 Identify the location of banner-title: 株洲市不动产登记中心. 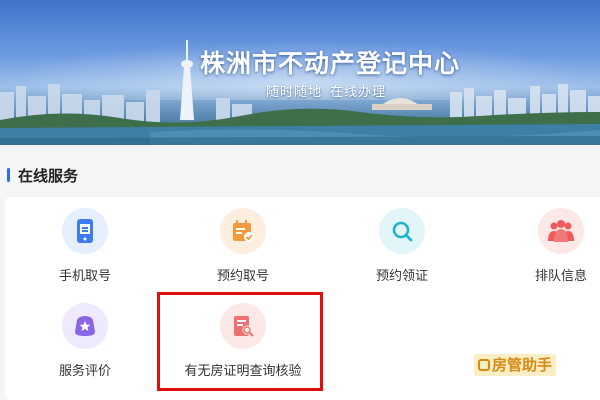
(330, 63).